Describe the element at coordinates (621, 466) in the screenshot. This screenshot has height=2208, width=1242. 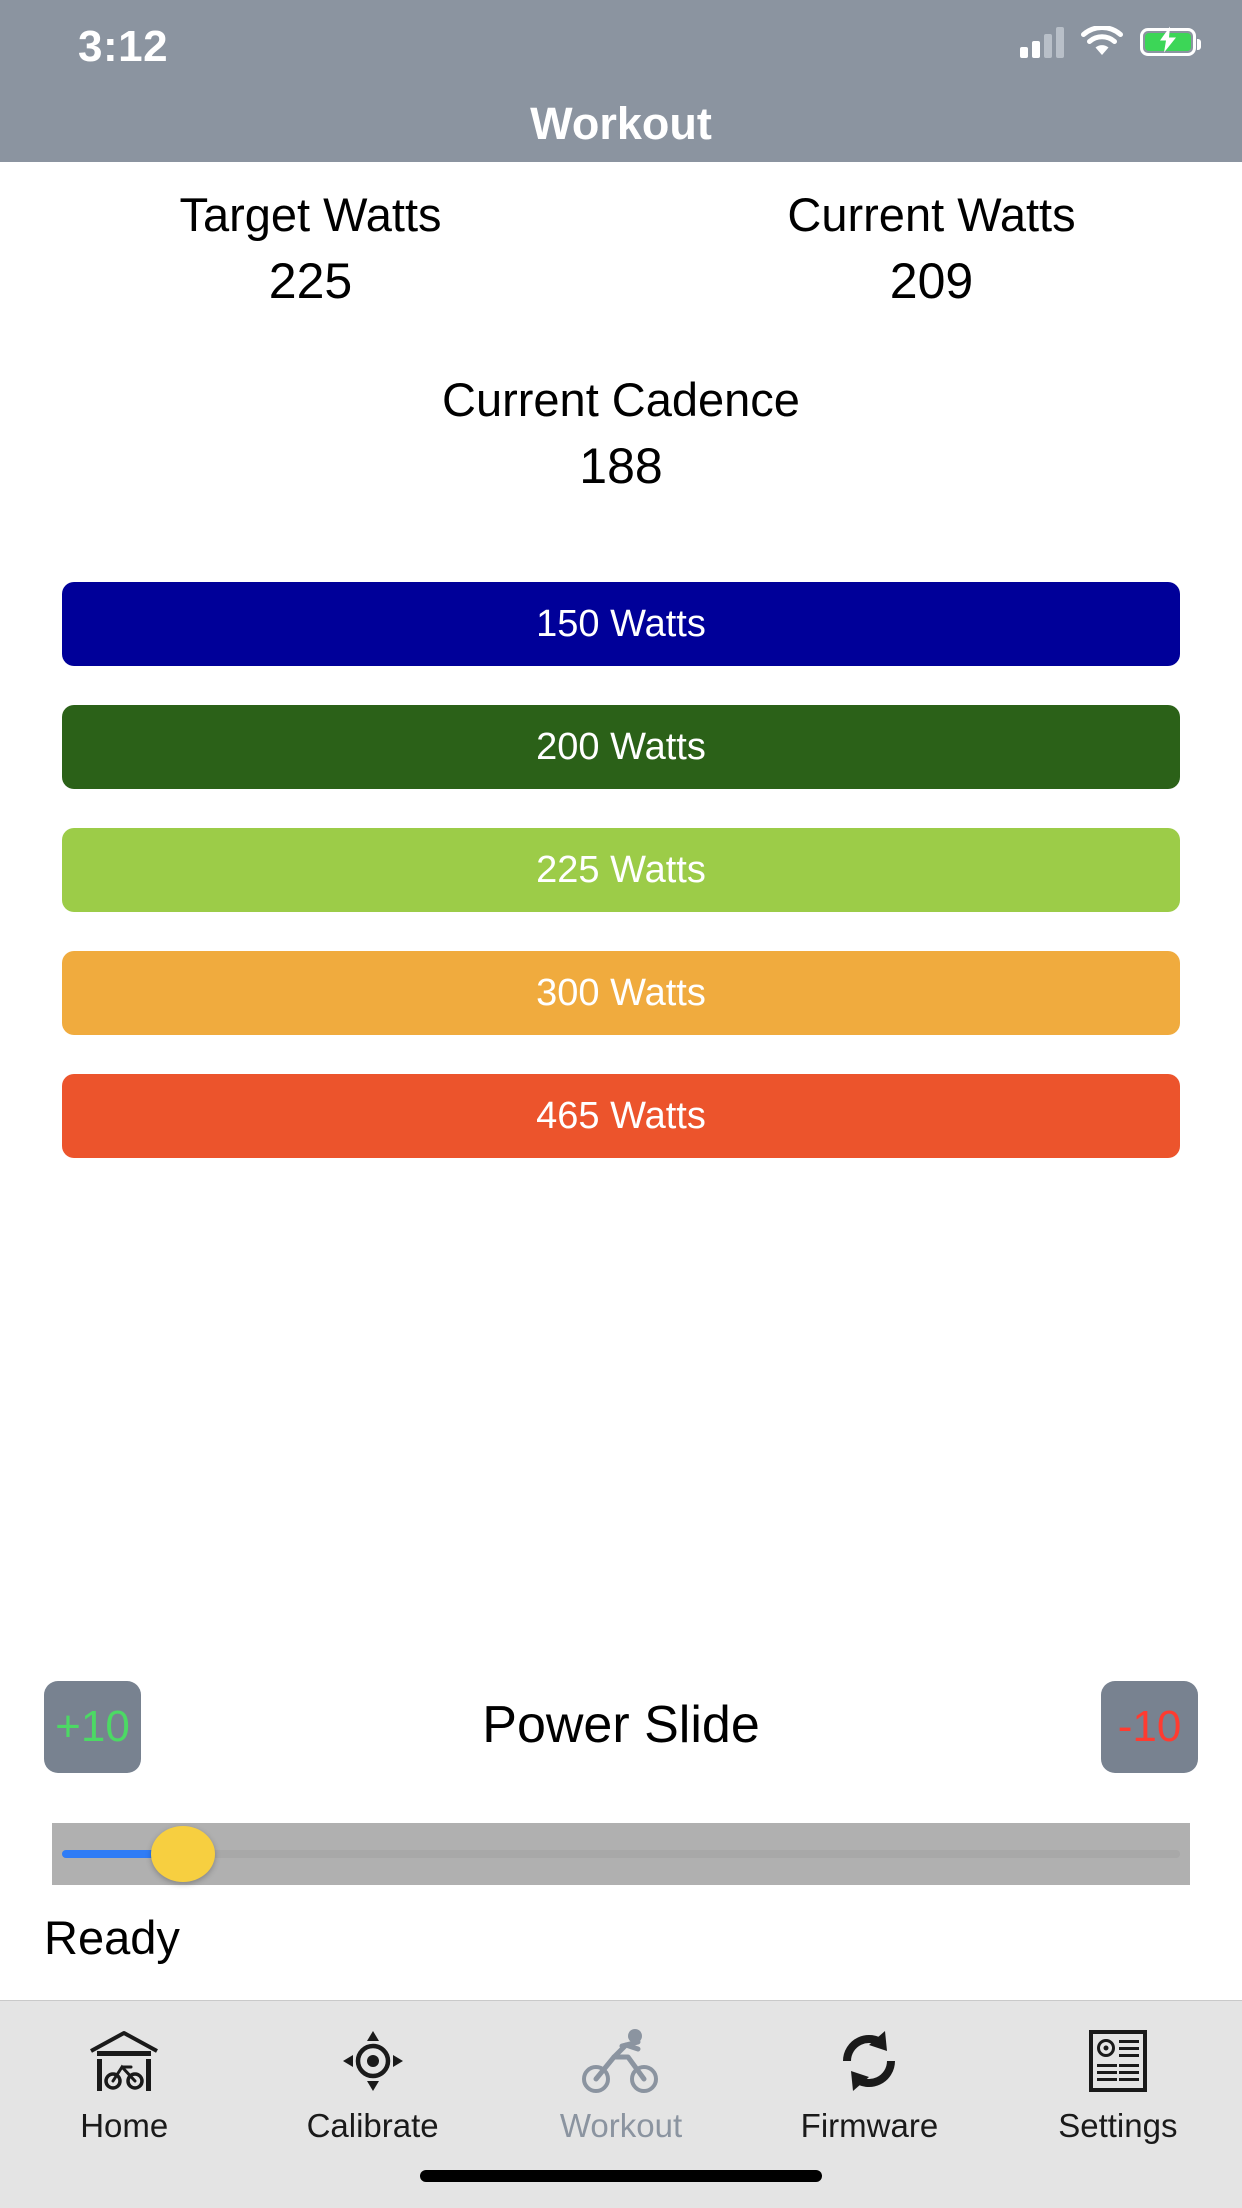
I see `current-cadence-value: 188` at that location.